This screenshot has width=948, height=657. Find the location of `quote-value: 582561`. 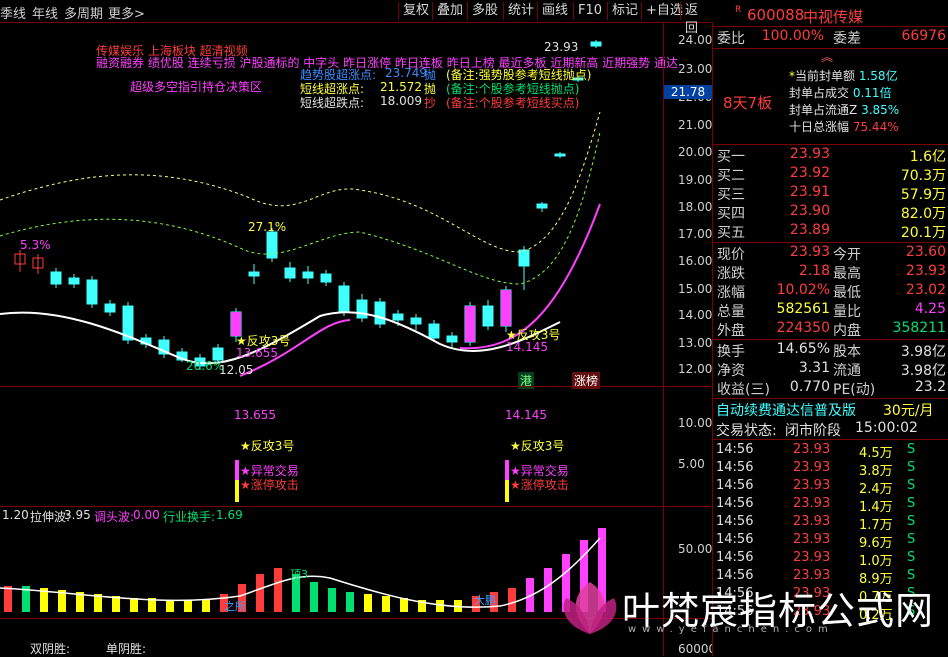

quote-value: 582561 is located at coordinates (803, 309).